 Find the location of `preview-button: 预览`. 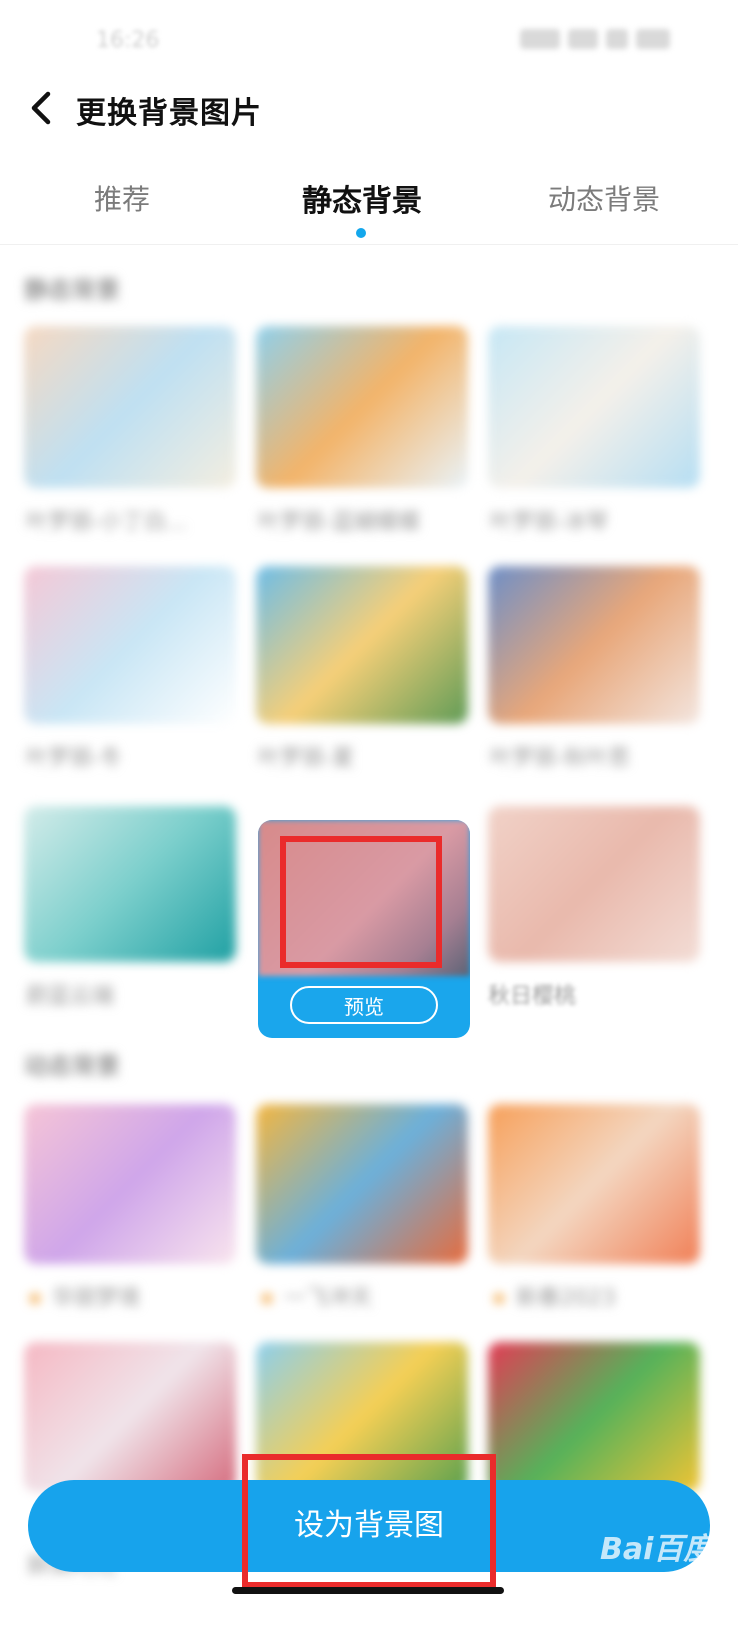

preview-button: 预览 is located at coordinates (364, 1005).